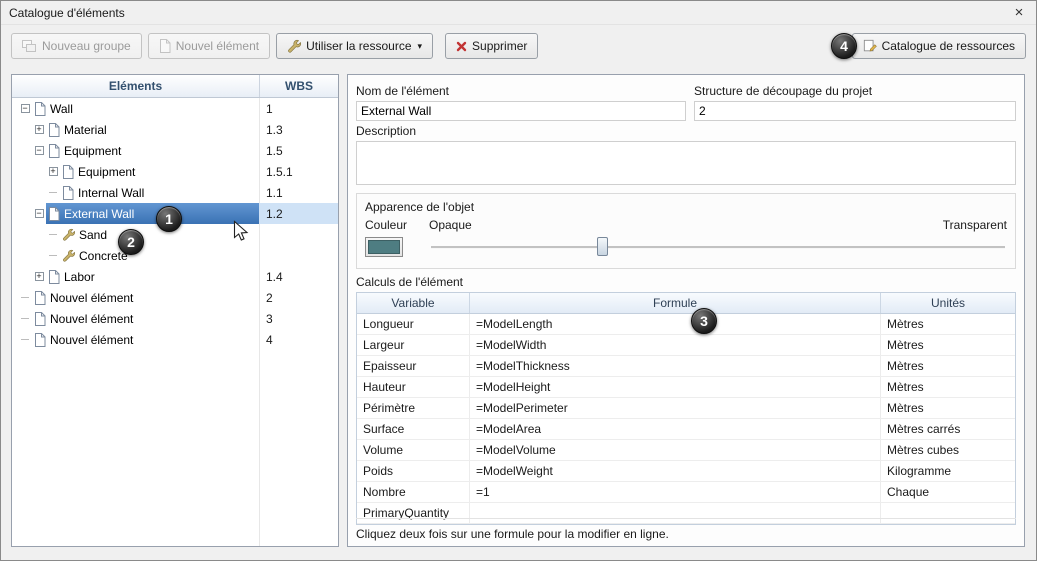 The image size is (1037, 561). Describe the element at coordinates (783, 91) in the screenshot. I see `wbs-structure-label: Structure de découpage du projet` at that location.